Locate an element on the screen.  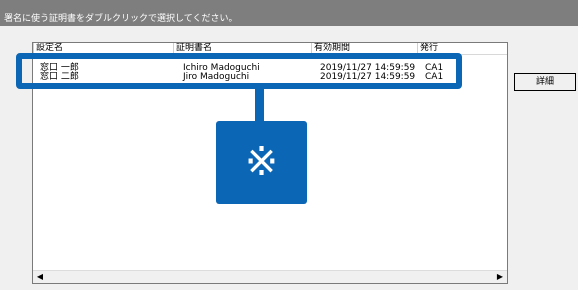
detail-button: 詳細 is located at coordinates (545, 82).